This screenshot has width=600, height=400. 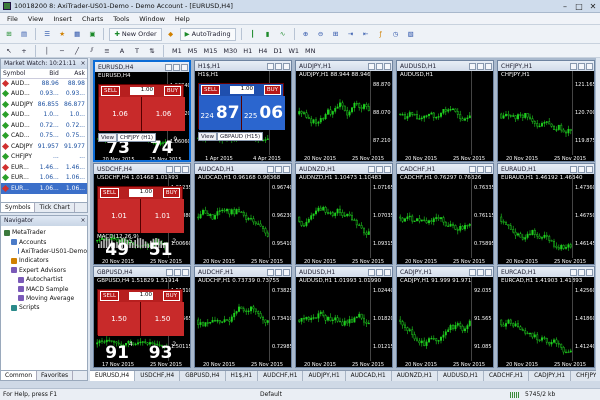 What do you see at coordinates (203, 376) in the screenshot?
I see `chart-tab: GBPUSD,H4` at bounding box center [203, 376].